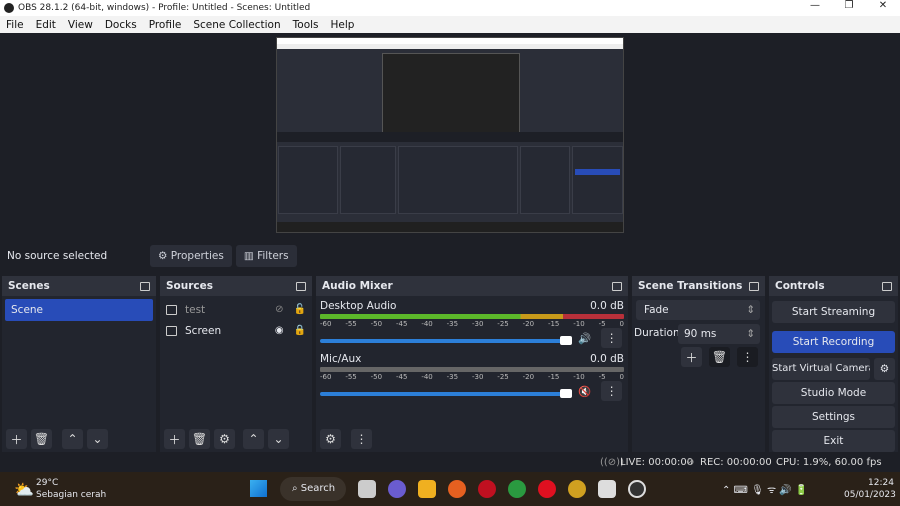 The height and width of the screenshot is (506, 900). I want to click on weather-text: Sebagian cerah, so click(71, 495).